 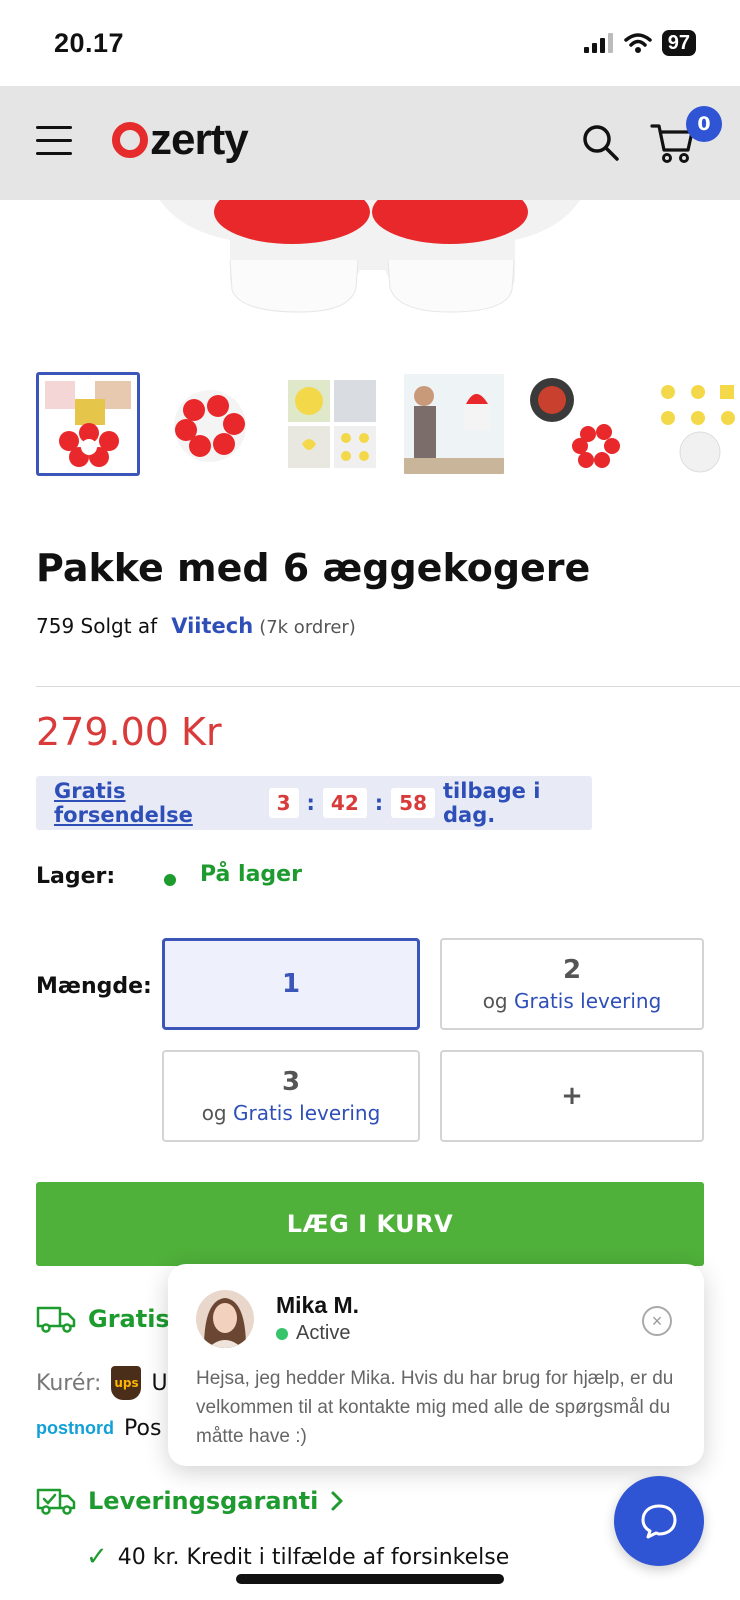 I want to click on countdown-minutes: 42, so click(x=344, y=803).